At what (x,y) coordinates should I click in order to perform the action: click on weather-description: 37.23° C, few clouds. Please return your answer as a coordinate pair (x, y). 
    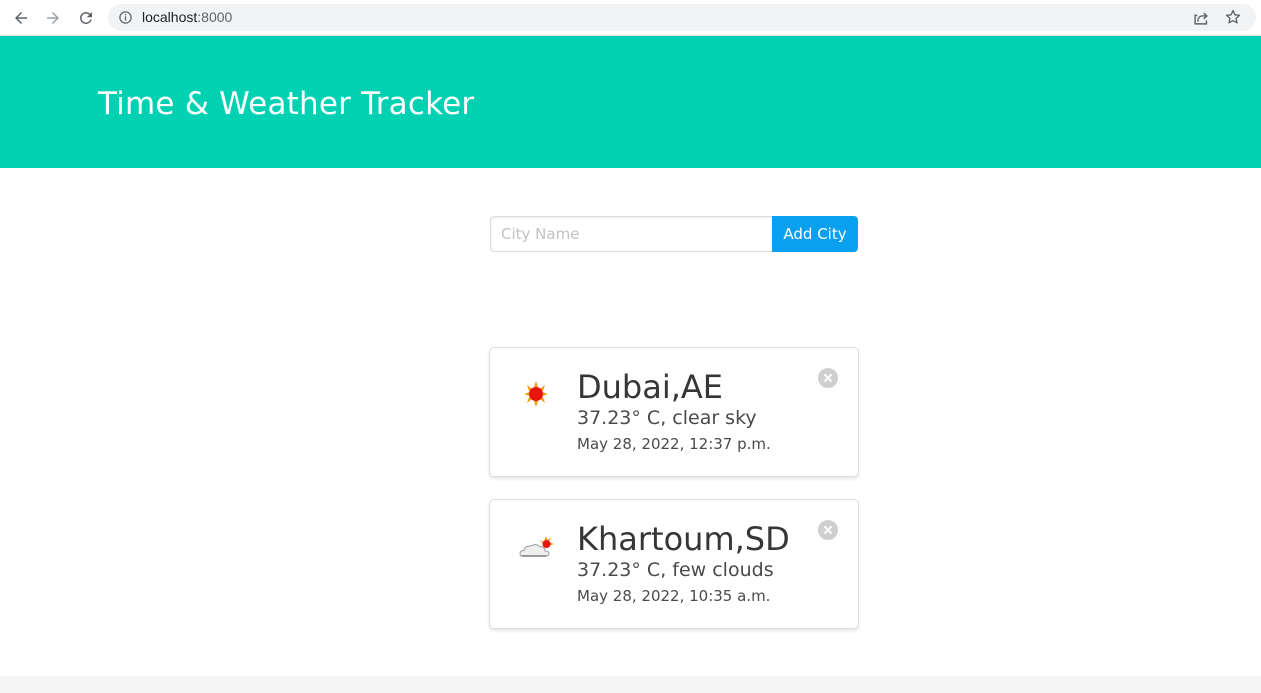
    Looking at the image, I should click on (675, 570).